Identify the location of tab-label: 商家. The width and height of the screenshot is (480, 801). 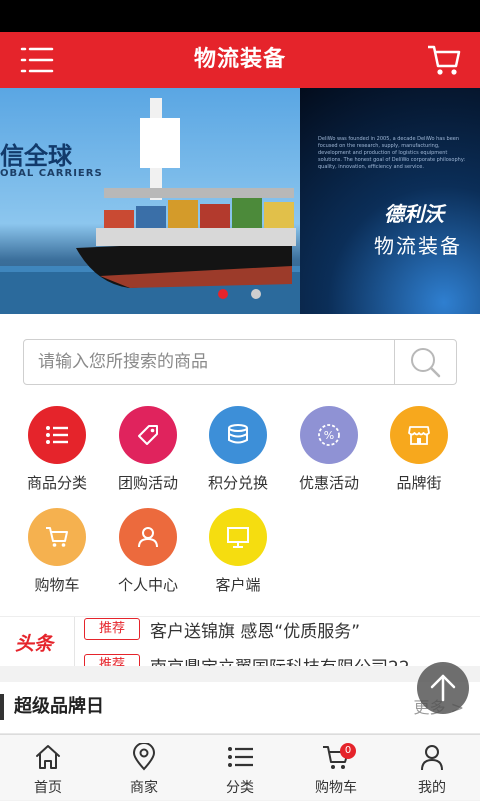
(144, 788).